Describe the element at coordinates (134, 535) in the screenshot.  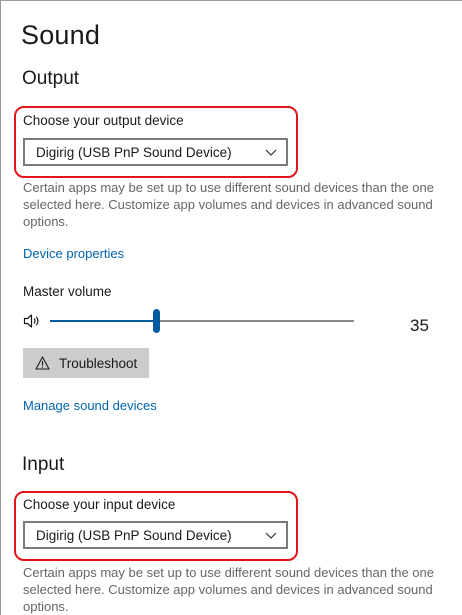
I see `input-device-value: Digirig (USB PnP Sound Device)` at that location.